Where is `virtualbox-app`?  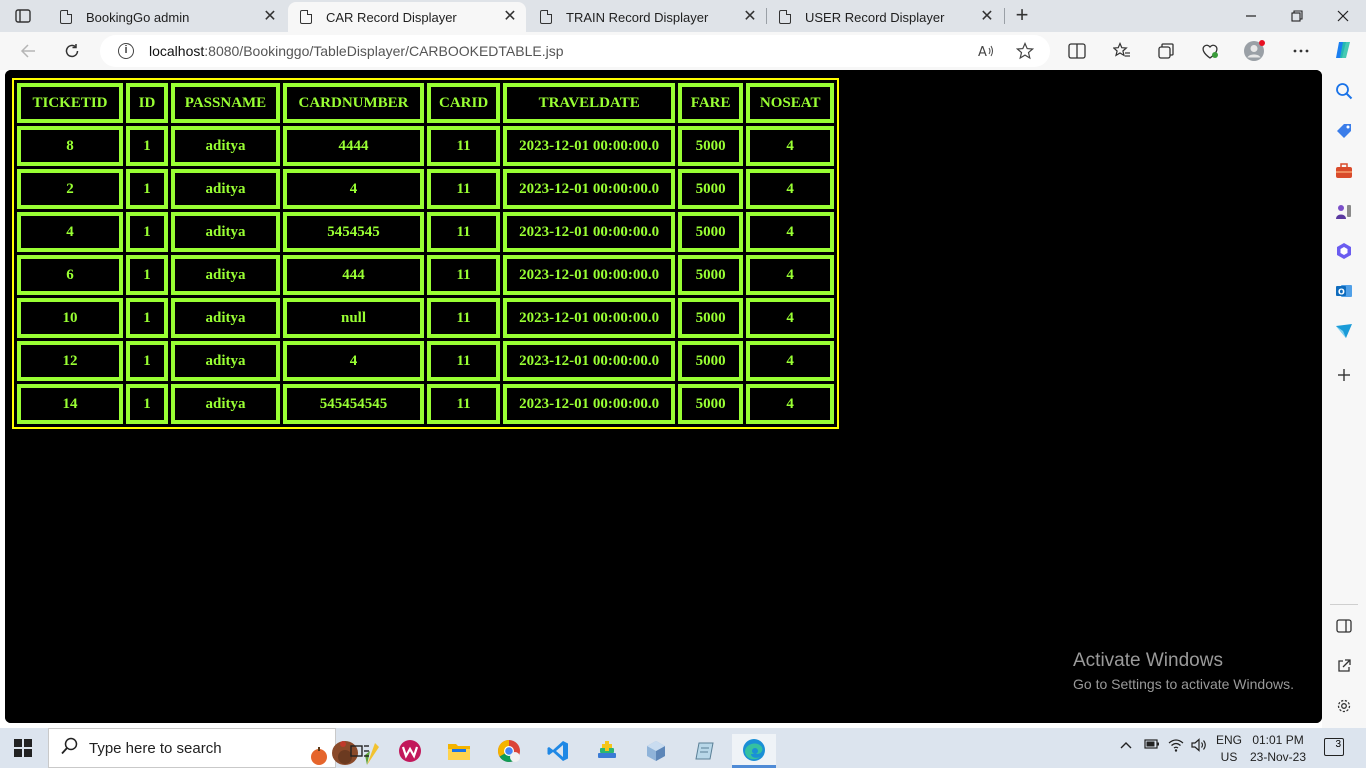 virtualbox-app is located at coordinates (656, 751).